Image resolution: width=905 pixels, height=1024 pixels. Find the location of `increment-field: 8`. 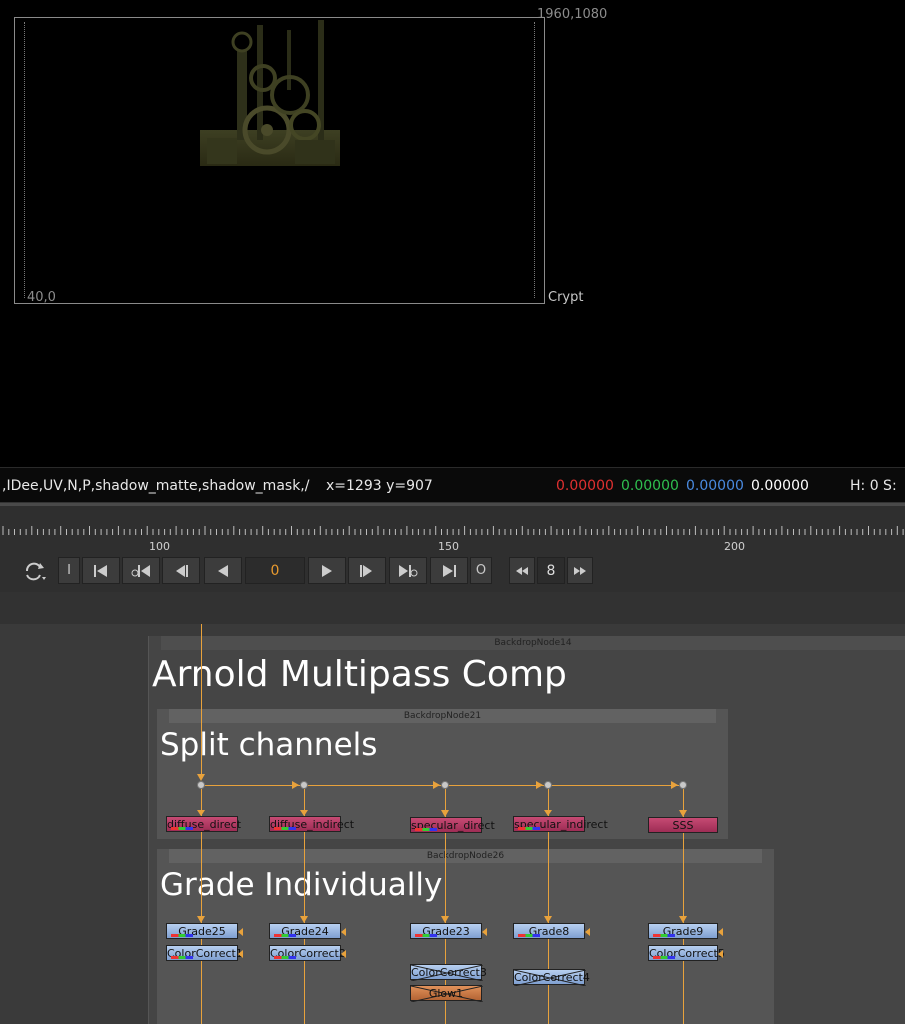

increment-field: 8 is located at coordinates (551, 570).